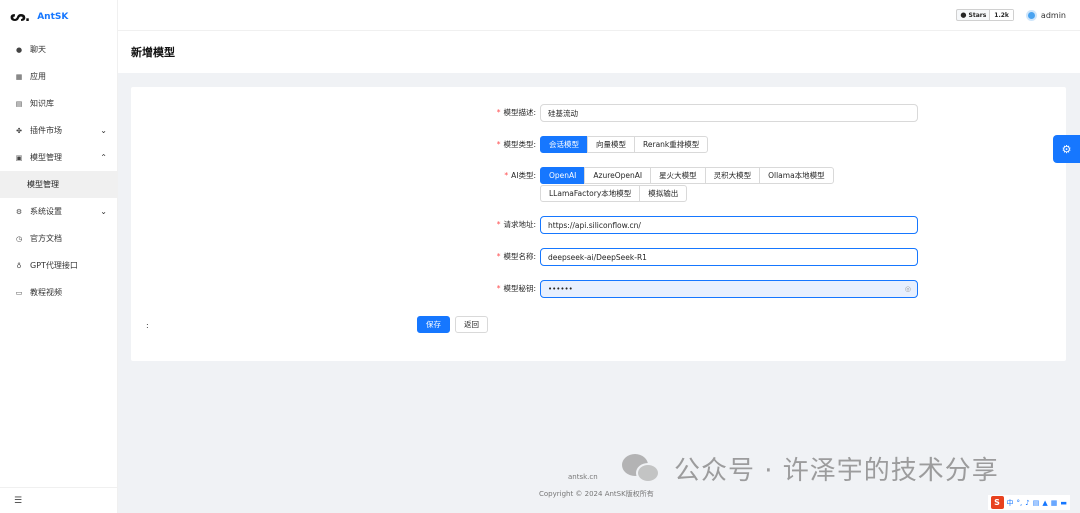 This screenshot has height=513, width=1080. What do you see at coordinates (564, 144) in the screenshot?
I see `model-type-chat-option: 会话模型` at bounding box center [564, 144].